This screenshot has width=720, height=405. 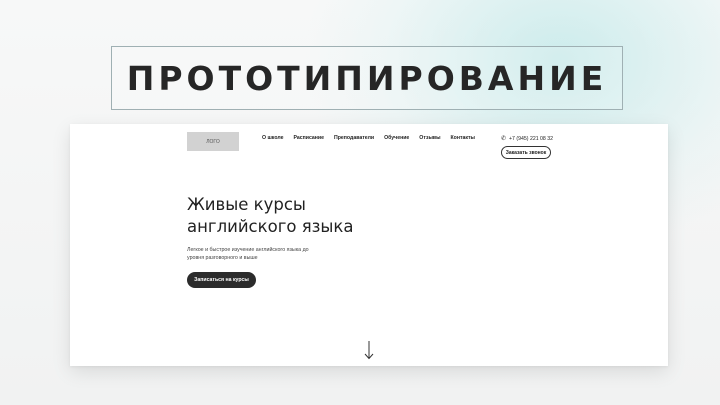 I want to click on logo-placeholder: ЛОГО, so click(x=213, y=141).